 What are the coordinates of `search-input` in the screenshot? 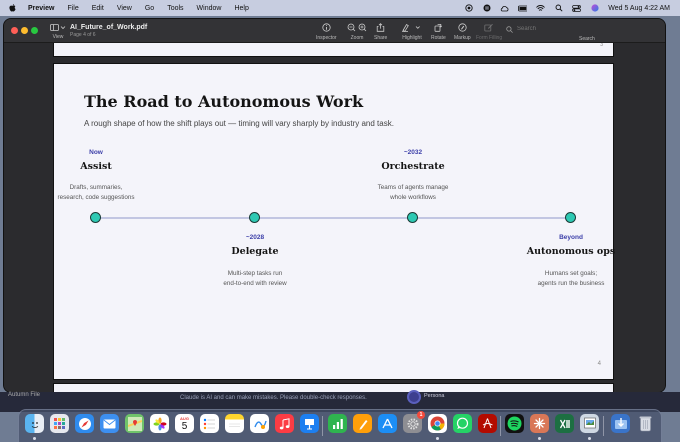 It's located at (567, 29).